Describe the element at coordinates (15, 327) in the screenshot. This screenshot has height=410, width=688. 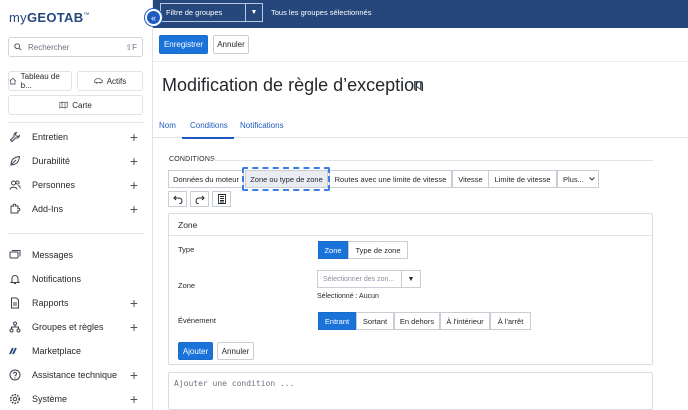
I see `groups-icon` at that location.